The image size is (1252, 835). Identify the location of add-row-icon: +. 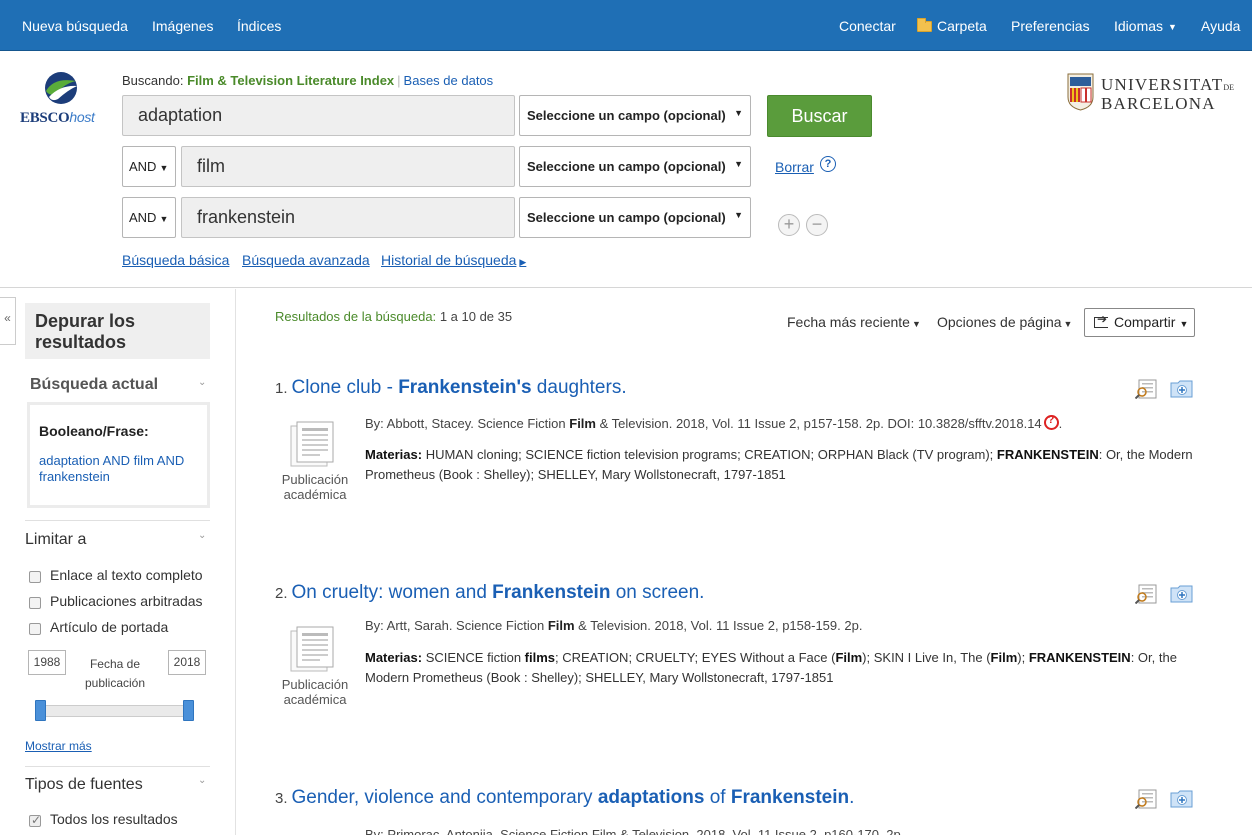
(789, 225).